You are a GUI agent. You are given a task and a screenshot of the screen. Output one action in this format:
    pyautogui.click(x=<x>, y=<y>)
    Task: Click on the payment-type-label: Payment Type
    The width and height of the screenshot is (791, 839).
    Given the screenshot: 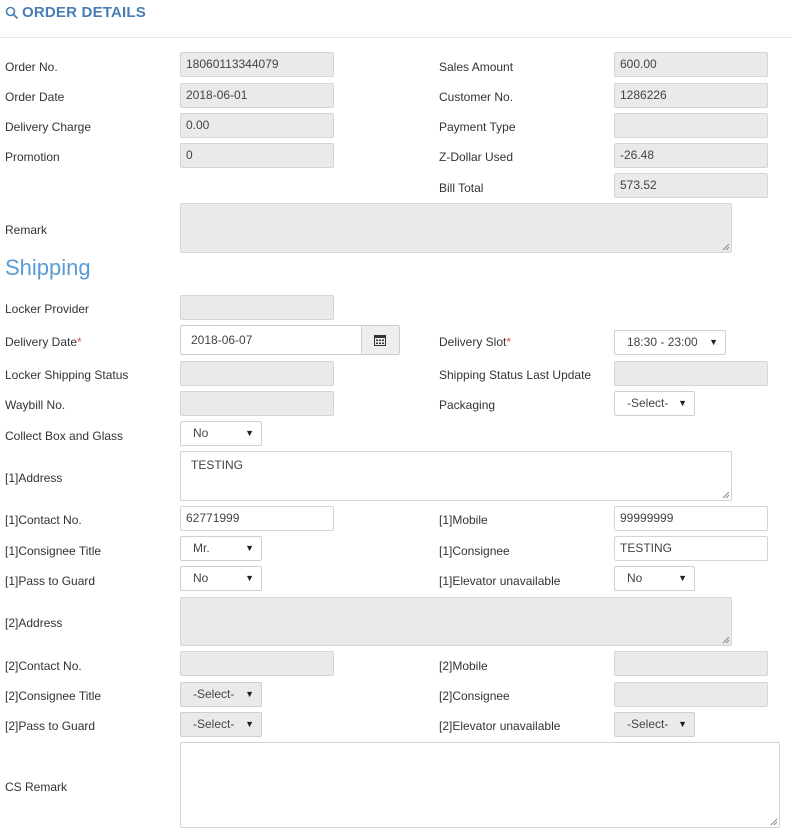 What is the action you would take?
    pyautogui.click(x=477, y=127)
    